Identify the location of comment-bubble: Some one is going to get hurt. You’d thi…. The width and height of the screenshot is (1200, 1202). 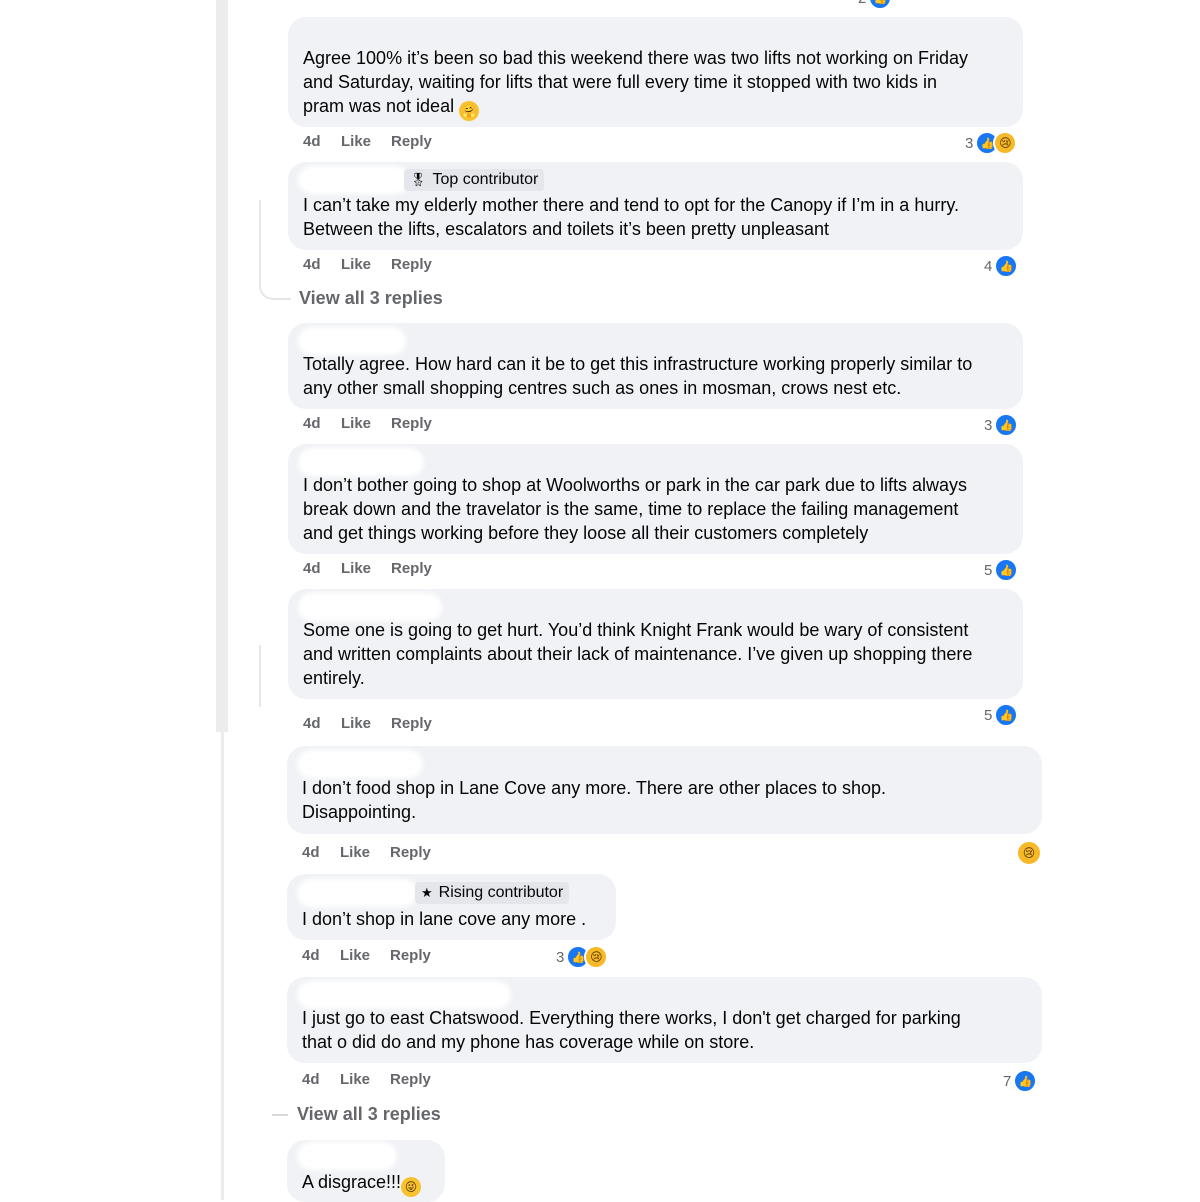
(655, 644).